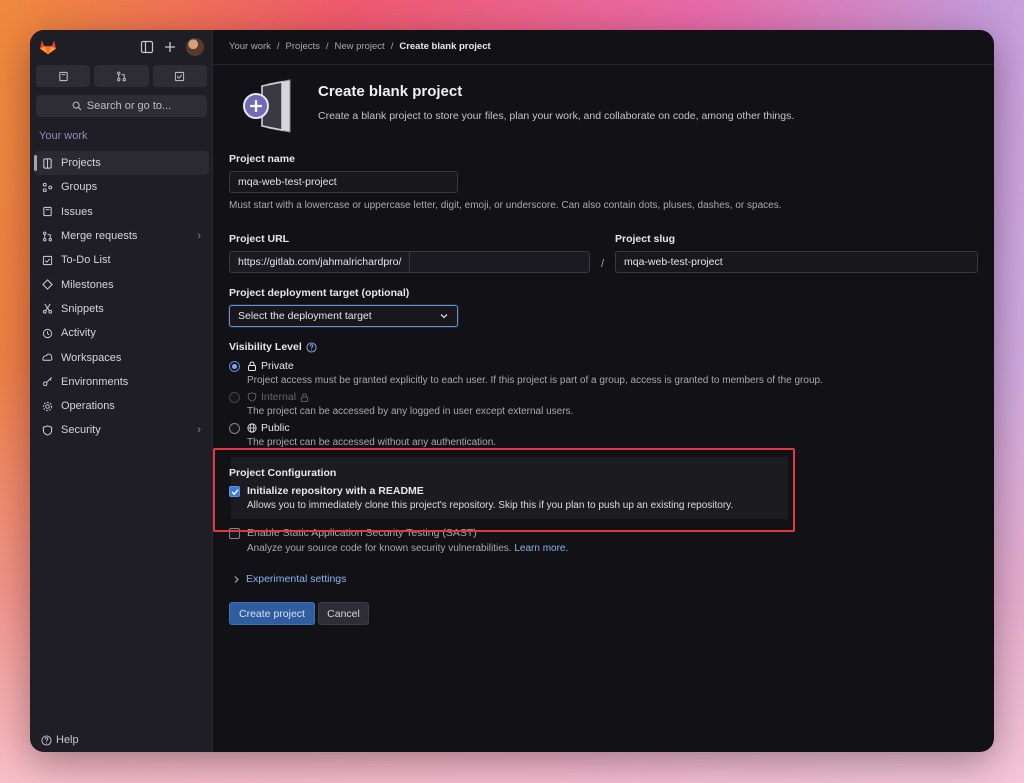 This screenshot has width=1024, height=783. Describe the element at coordinates (121, 284) in the screenshot. I see `sidebar-item-milestones: Milestones` at that location.